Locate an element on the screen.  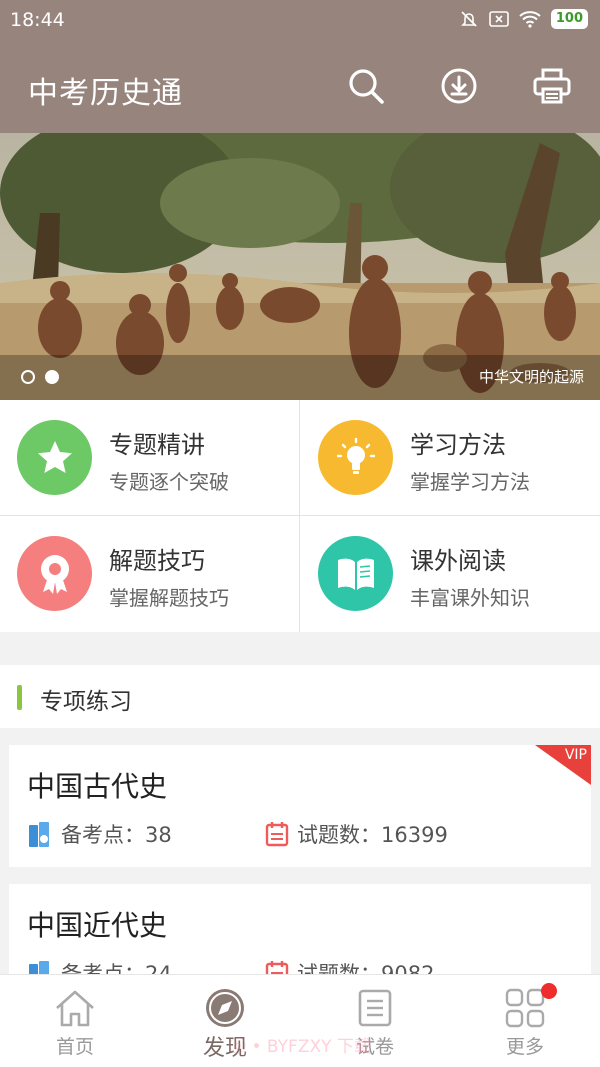
print-icon is located at coordinates (552, 86).